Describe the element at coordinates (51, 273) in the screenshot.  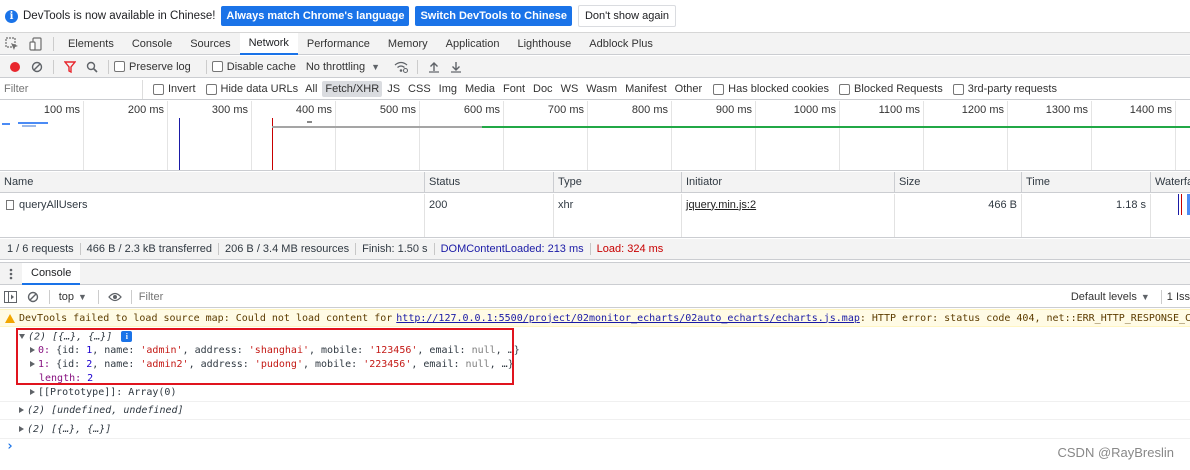
I see `drawer-tab-console: Console` at that location.